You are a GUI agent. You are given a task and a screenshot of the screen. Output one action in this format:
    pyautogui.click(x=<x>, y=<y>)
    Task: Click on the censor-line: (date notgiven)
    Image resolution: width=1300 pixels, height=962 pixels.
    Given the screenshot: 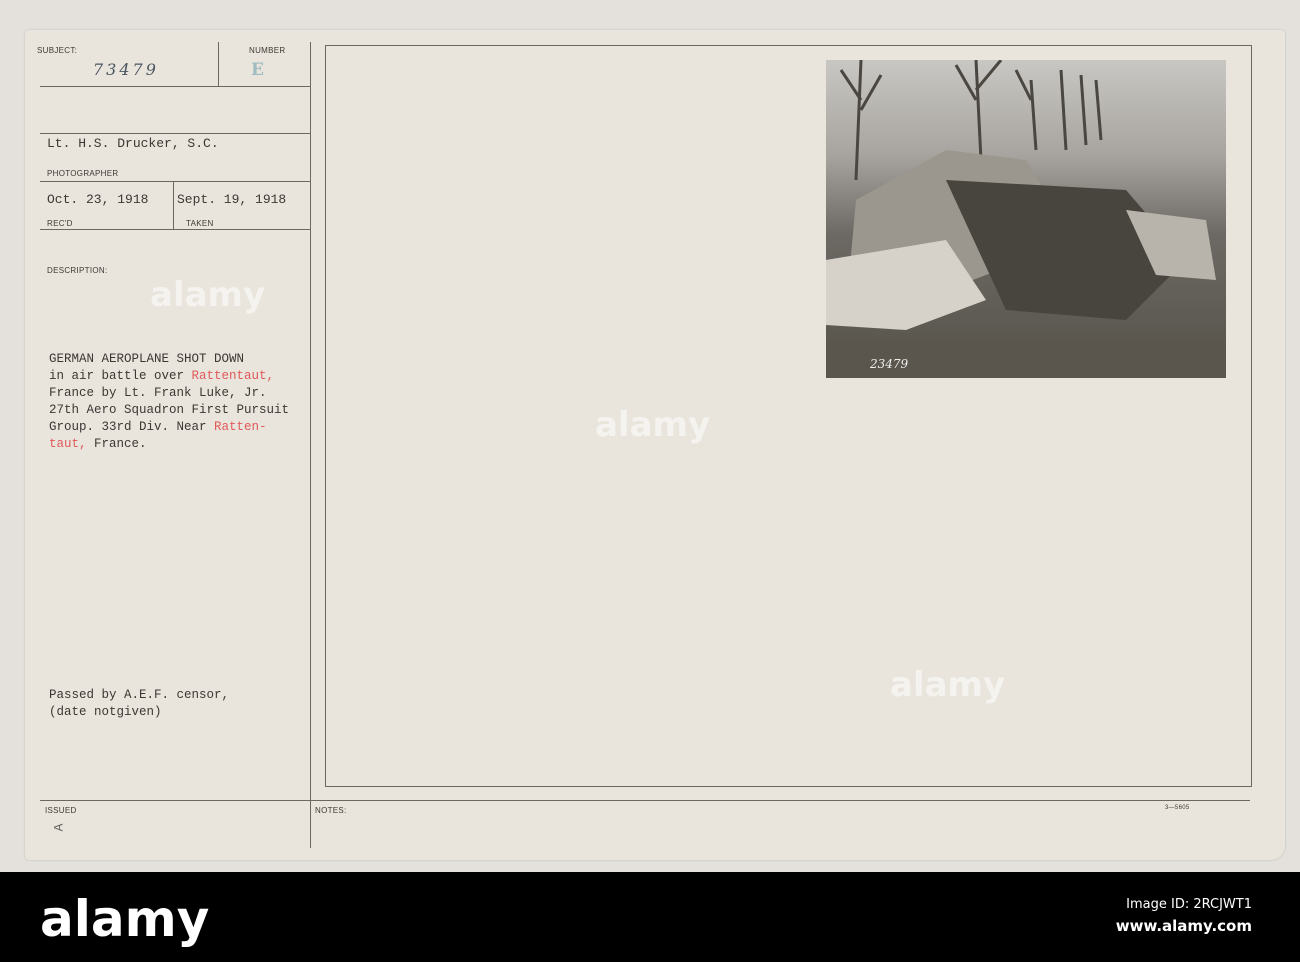 What is the action you would take?
    pyautogui.click(x=105, y=712)
    